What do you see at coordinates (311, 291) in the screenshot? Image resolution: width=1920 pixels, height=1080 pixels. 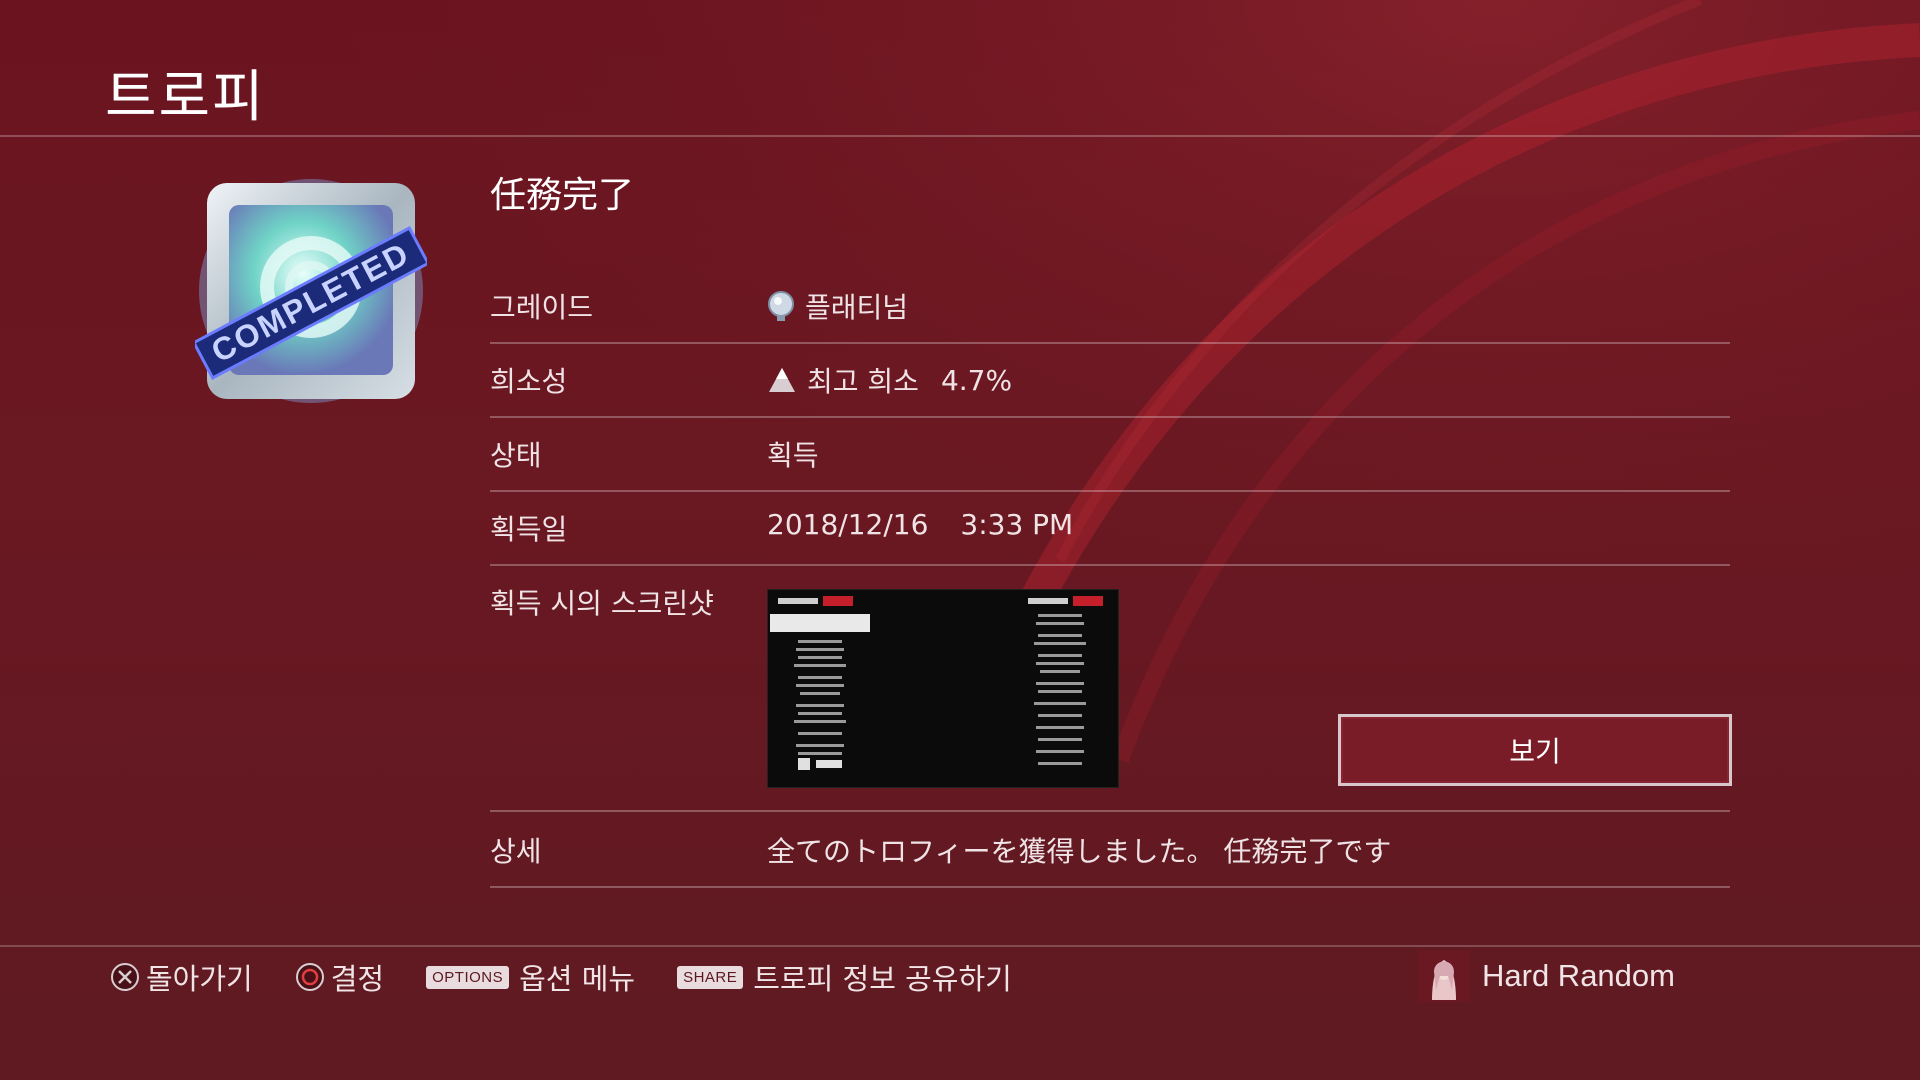 I see `trophy-completed-icon: COMPLETED` at bounding box center [311, 291].